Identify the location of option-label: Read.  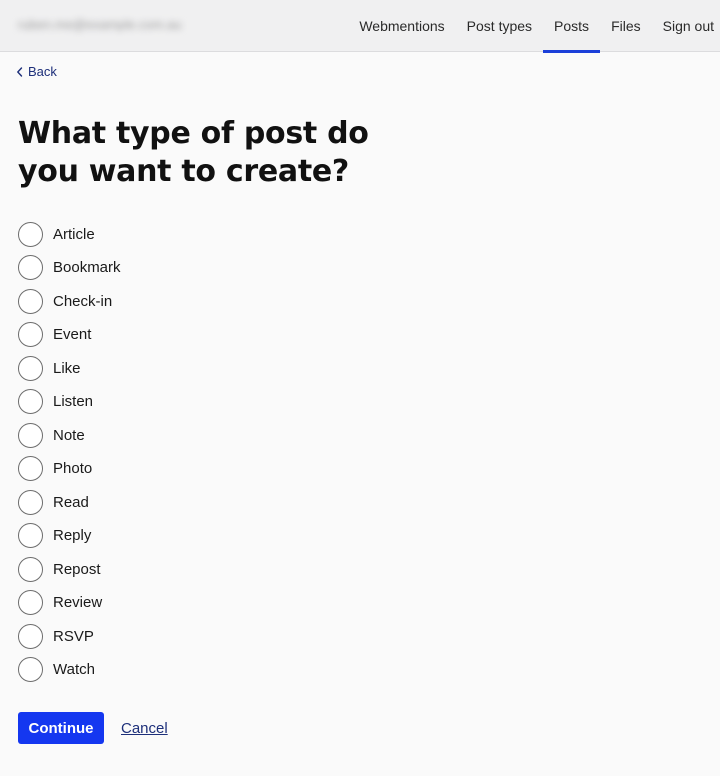
(71, 502).